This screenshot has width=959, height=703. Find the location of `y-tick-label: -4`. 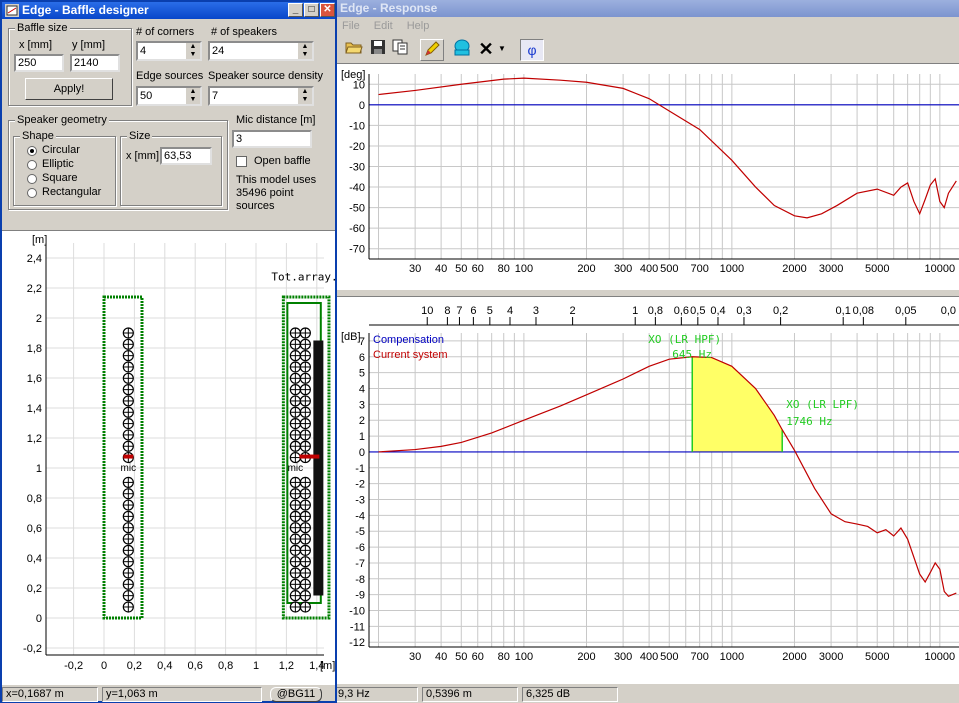

y-tick-label: -4 is located at coordinates (360, 516).